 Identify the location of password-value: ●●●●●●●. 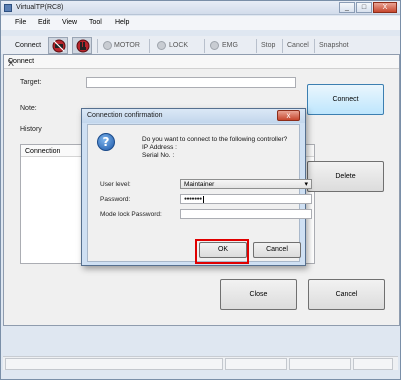
(193, 199).